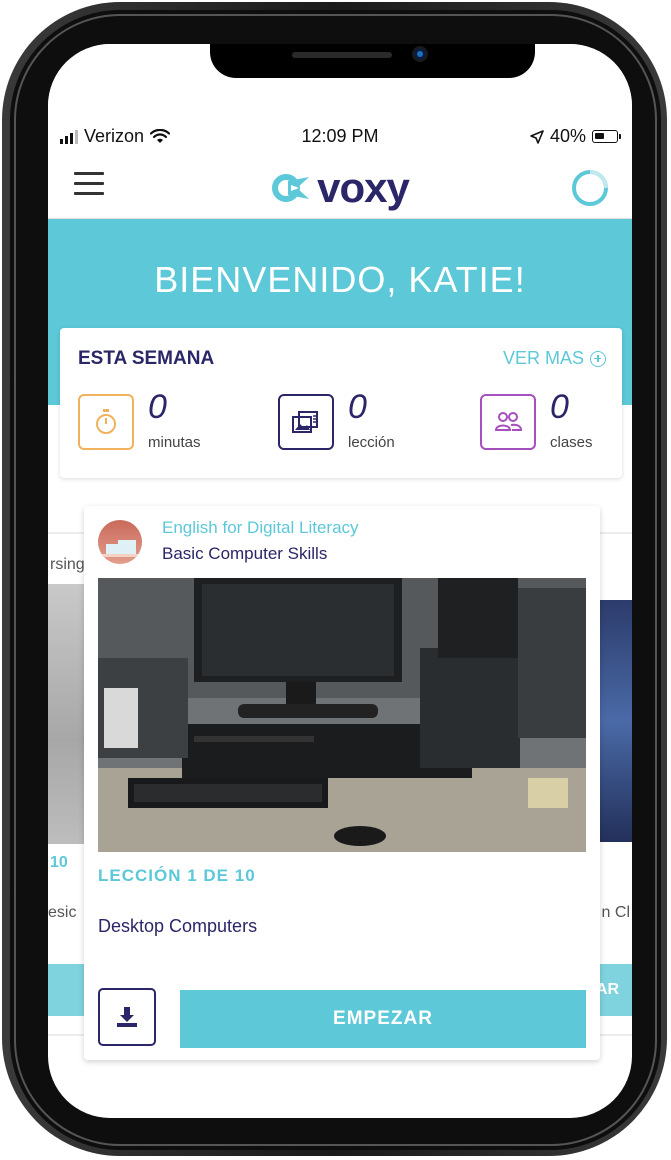 The height and width of the screenshot is (1160, 671). I want to click on battery-icon, so click(606, 136).